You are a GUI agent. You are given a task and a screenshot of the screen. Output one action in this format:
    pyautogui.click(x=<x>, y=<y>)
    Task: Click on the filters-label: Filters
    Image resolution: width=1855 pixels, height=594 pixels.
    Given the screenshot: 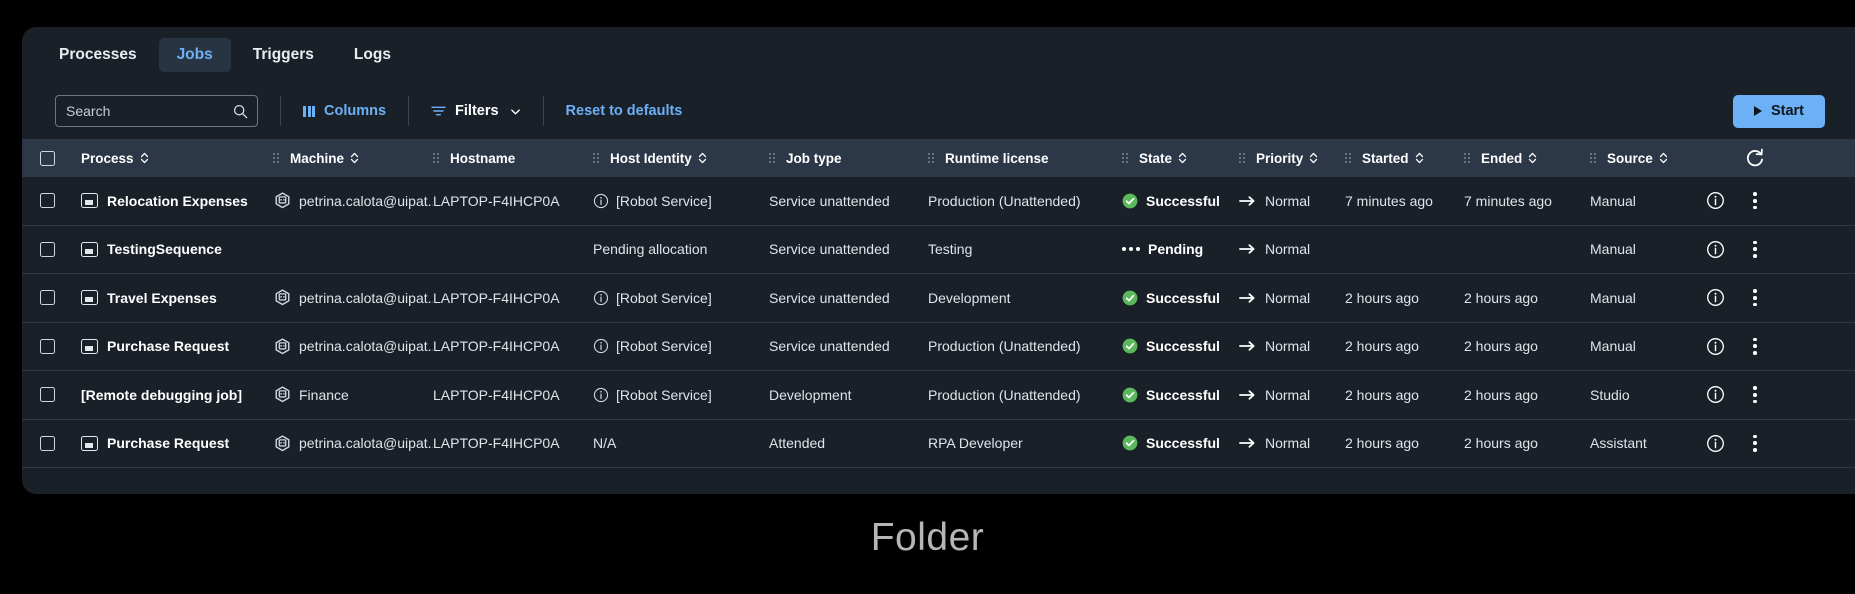 What is the action you would take?
    pyautogui.click(x=477, y=111)
    